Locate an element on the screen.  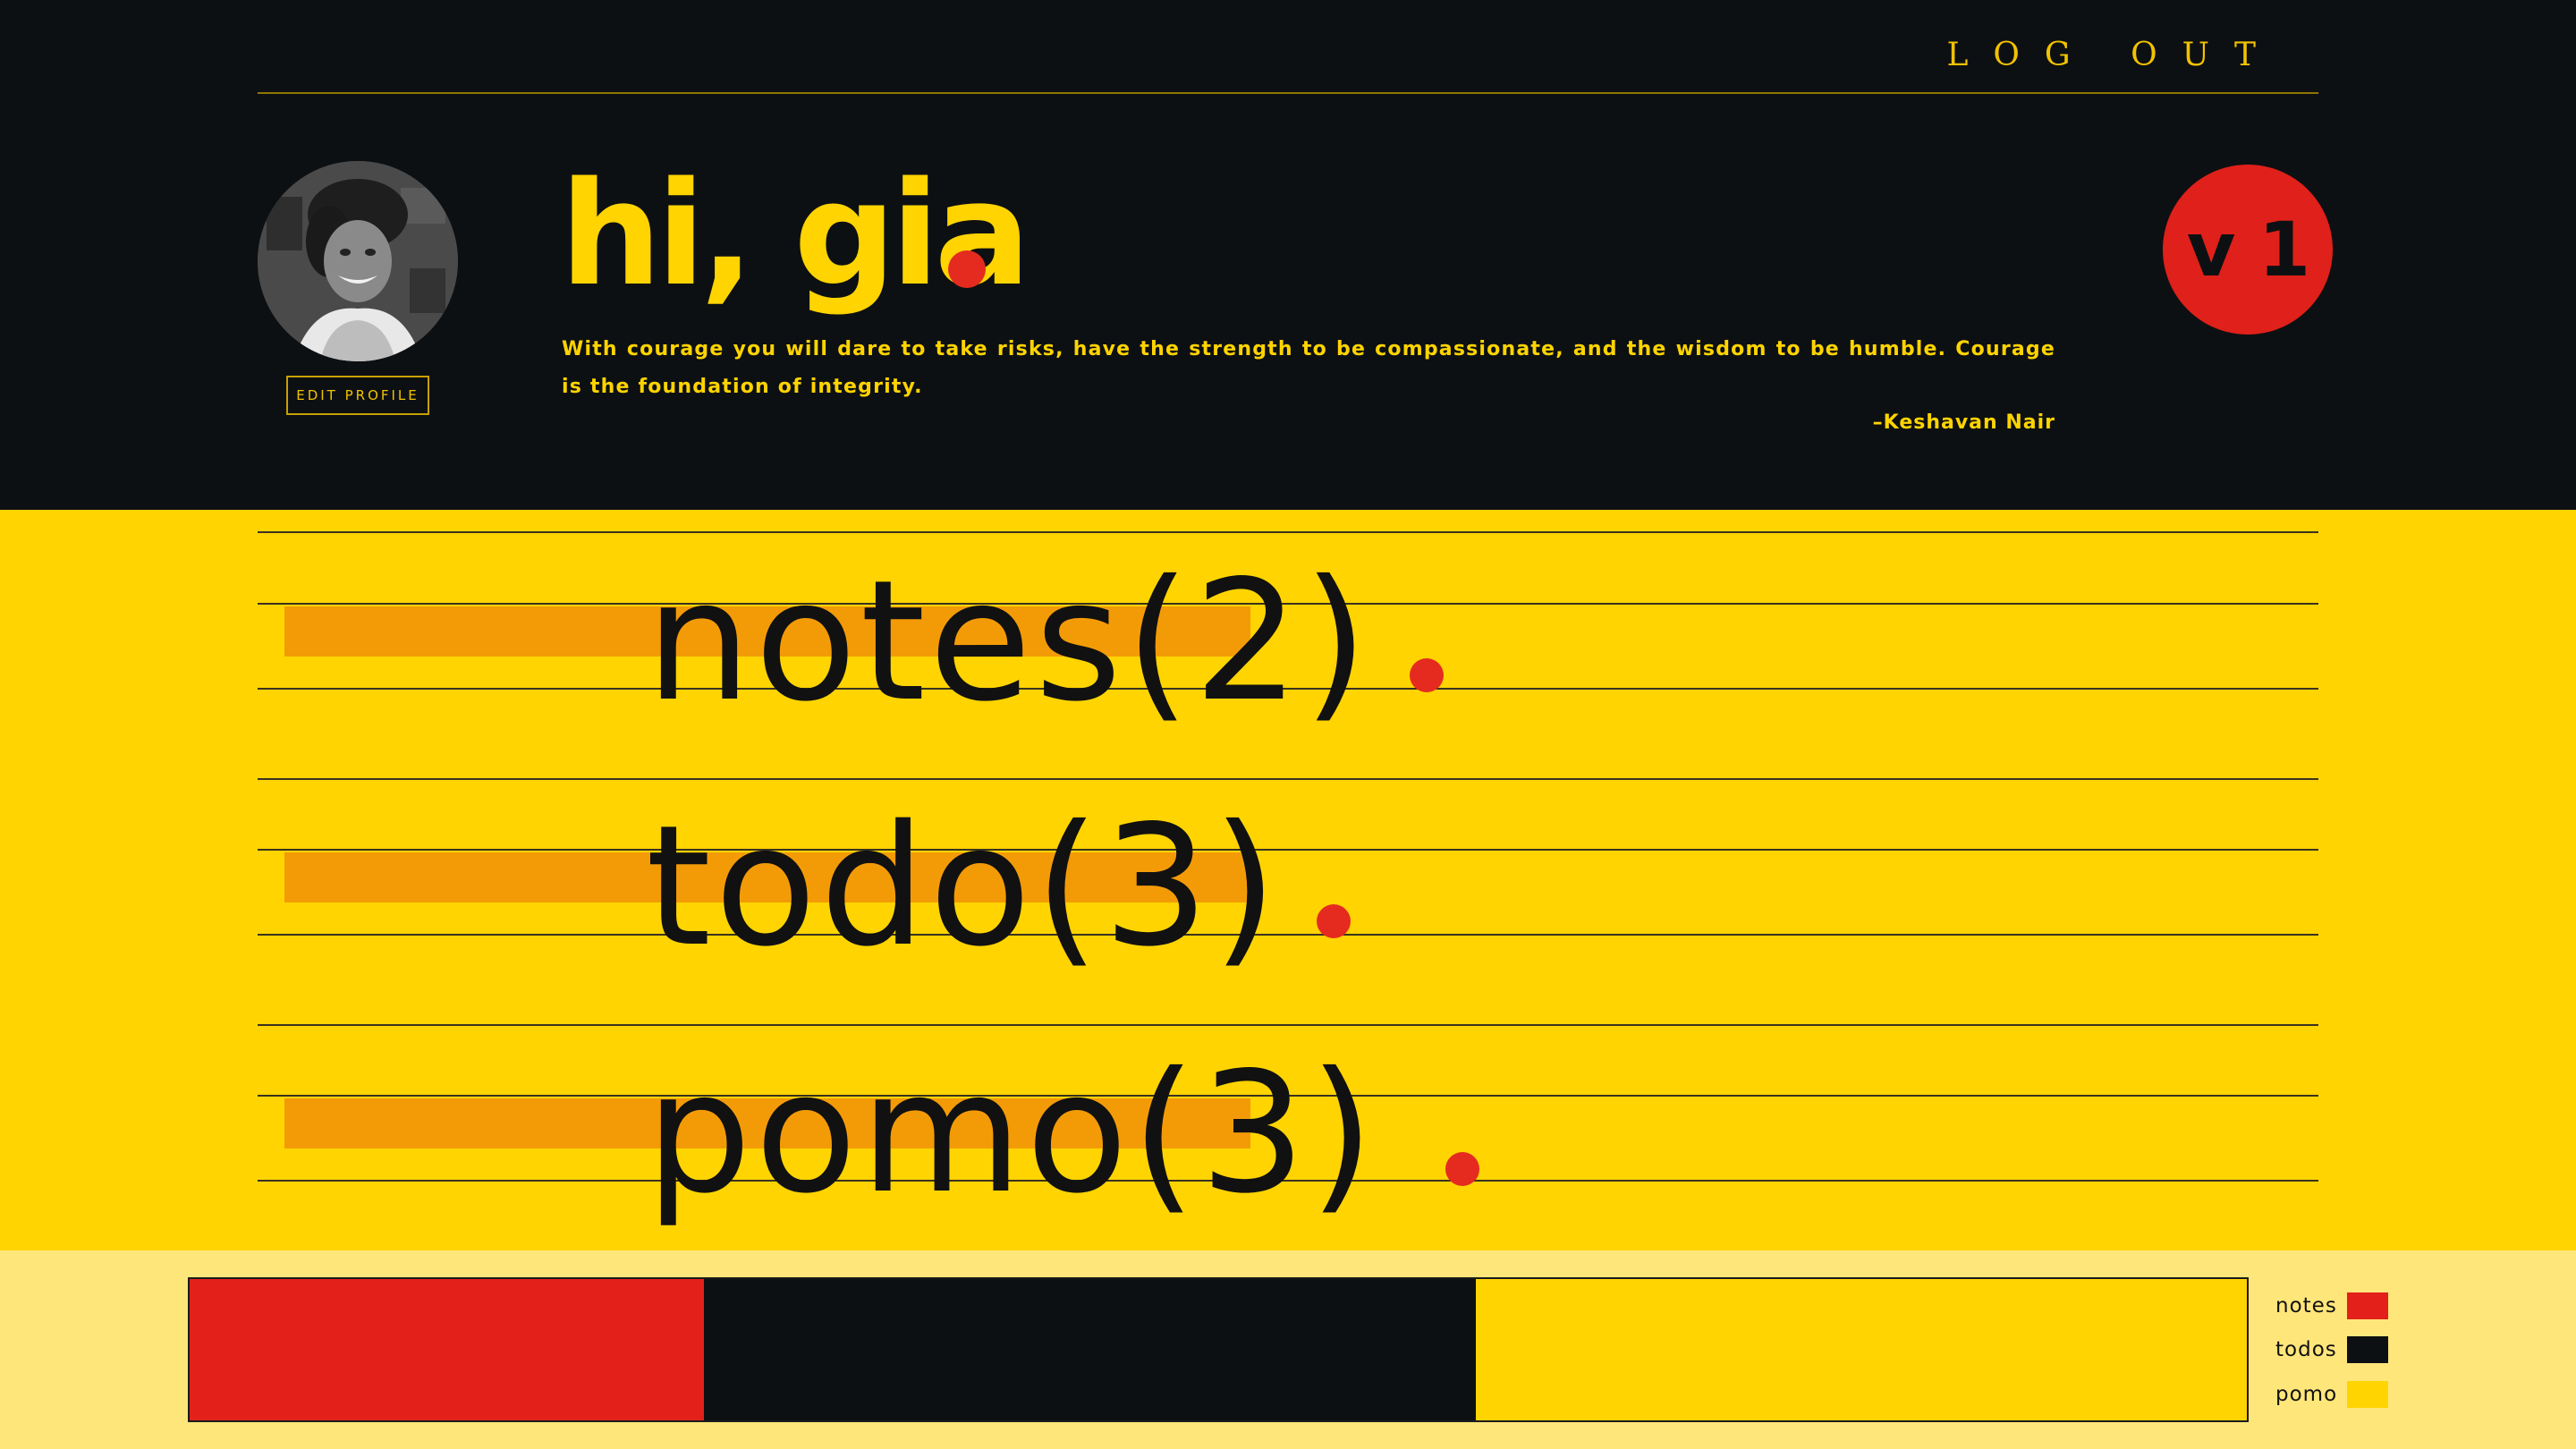
greeting-dot is located at coordinates (967, 269).